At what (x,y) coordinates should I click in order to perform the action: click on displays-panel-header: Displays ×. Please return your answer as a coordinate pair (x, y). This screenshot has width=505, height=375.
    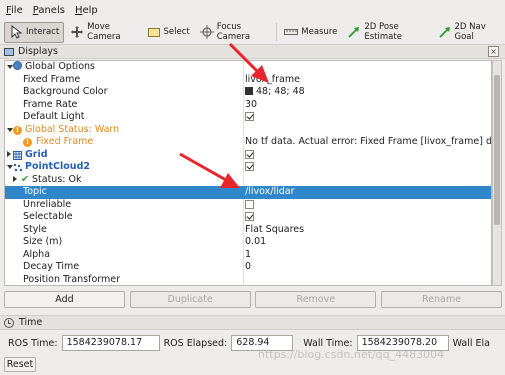
    Looking at the image, I should click on (252, 52).